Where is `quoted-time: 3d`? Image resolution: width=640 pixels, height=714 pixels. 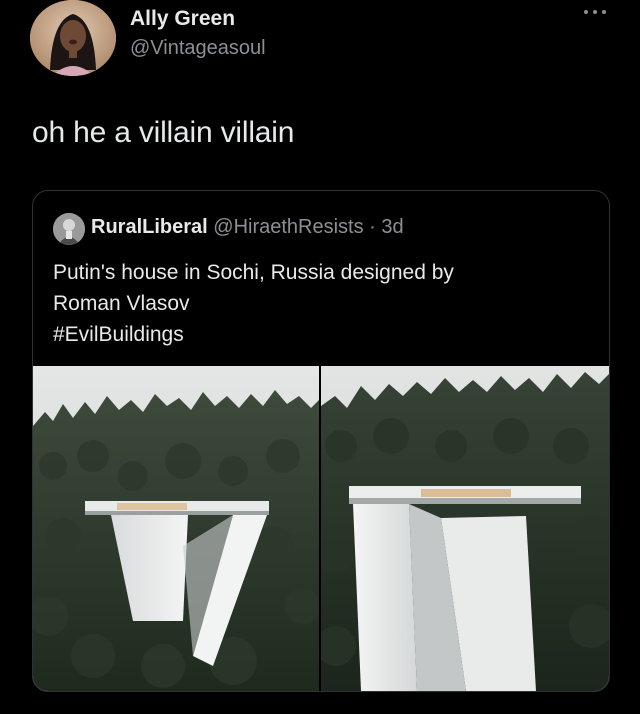
quoted-time: 3d is located at coordinates (392, 227).